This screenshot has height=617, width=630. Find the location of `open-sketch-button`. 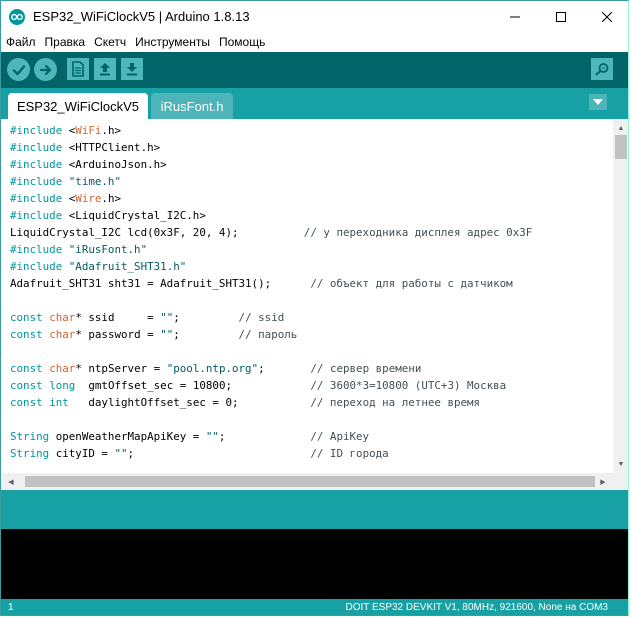

open-sketch-button is located at coordinates (105, 69).